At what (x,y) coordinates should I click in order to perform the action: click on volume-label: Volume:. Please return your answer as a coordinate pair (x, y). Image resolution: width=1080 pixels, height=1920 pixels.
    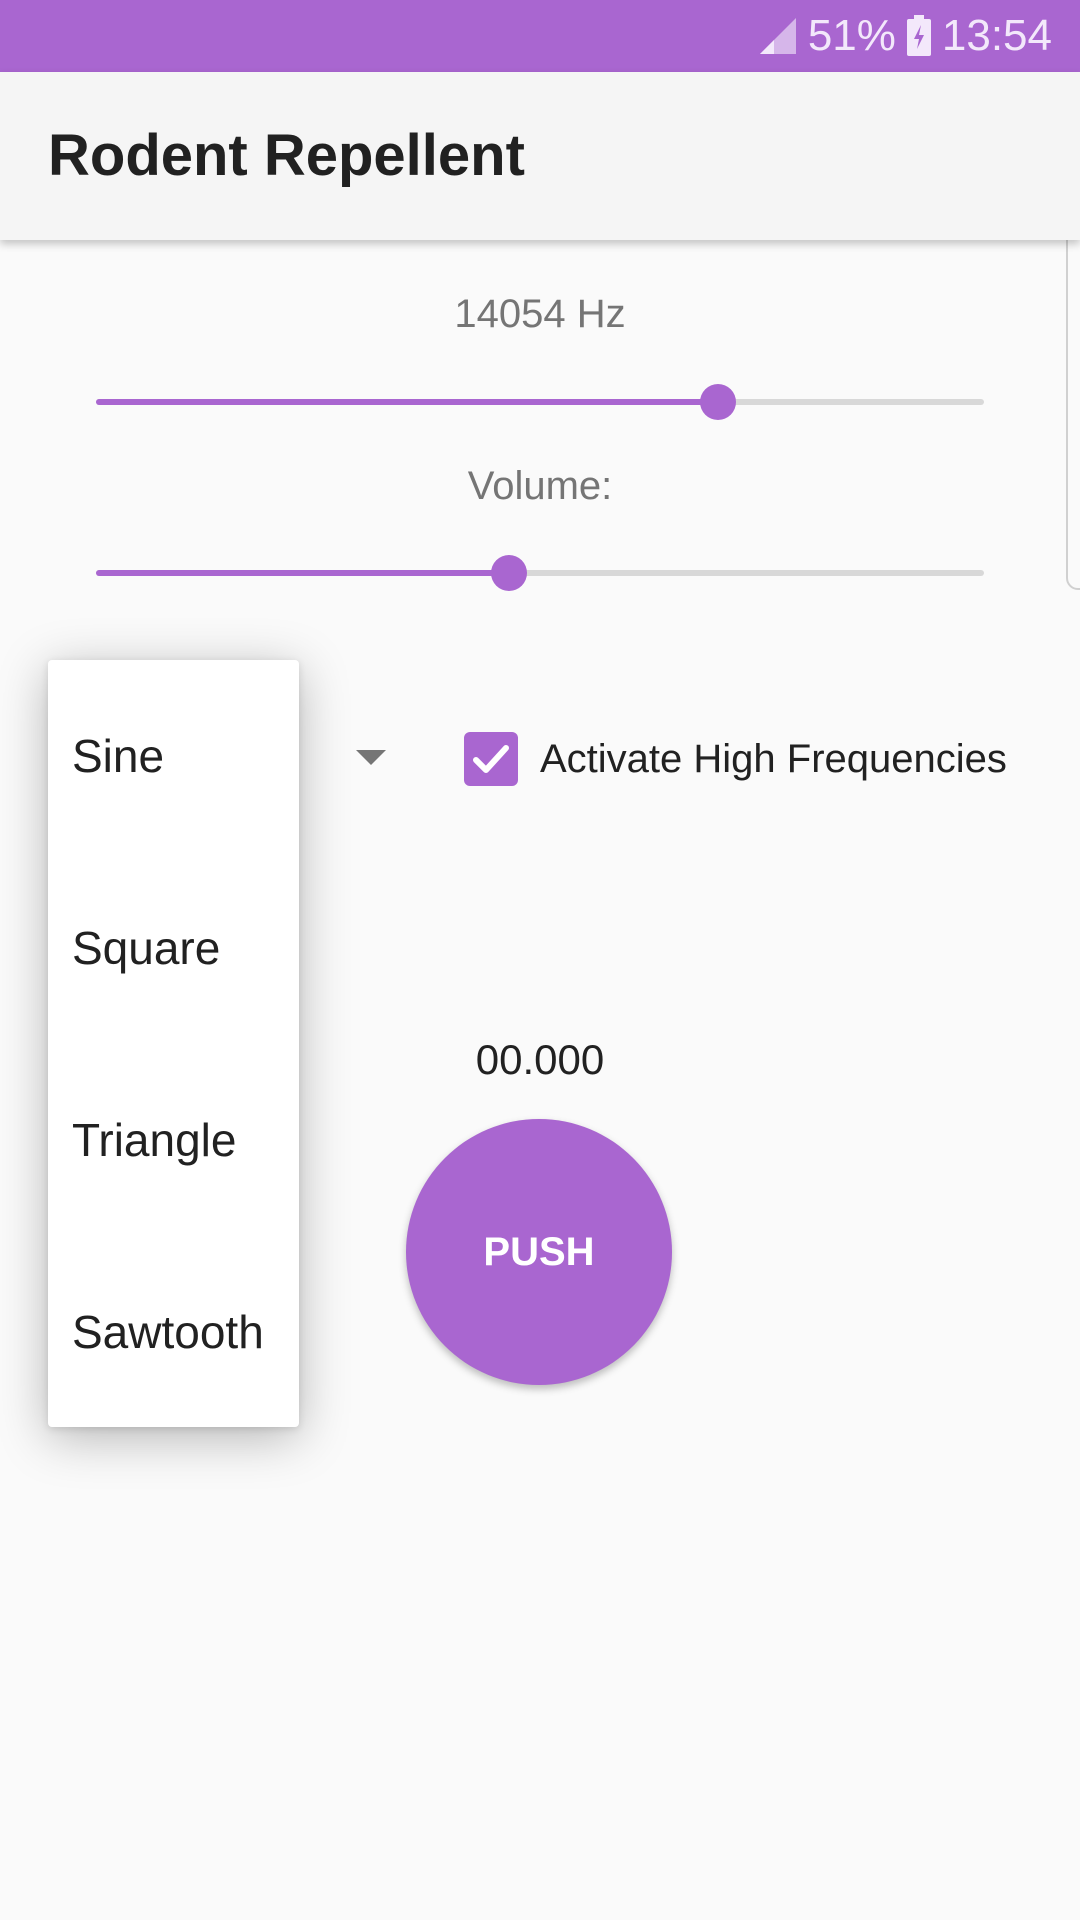
    Looking at the image, I should click on (540, 486).